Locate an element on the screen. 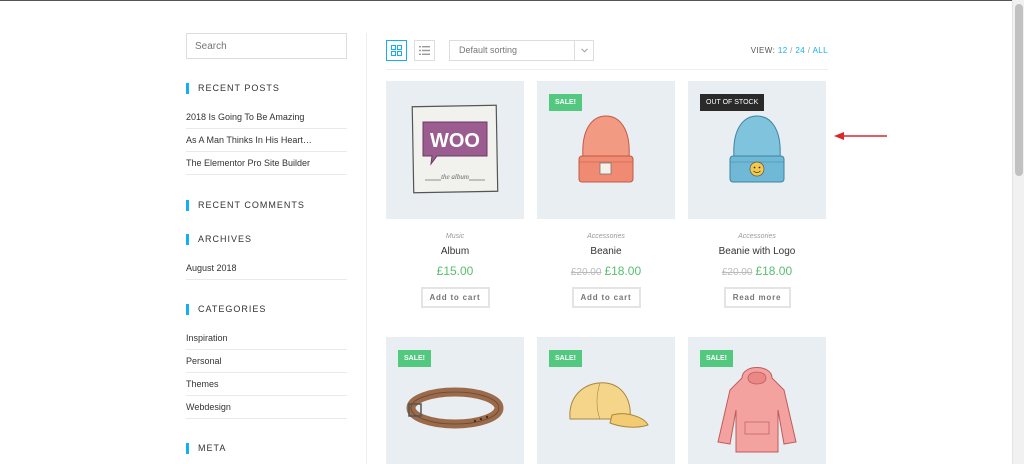 The height and width of the screenshot is (464, 1024). category-link: Personal is located at coordinates (266, 361).